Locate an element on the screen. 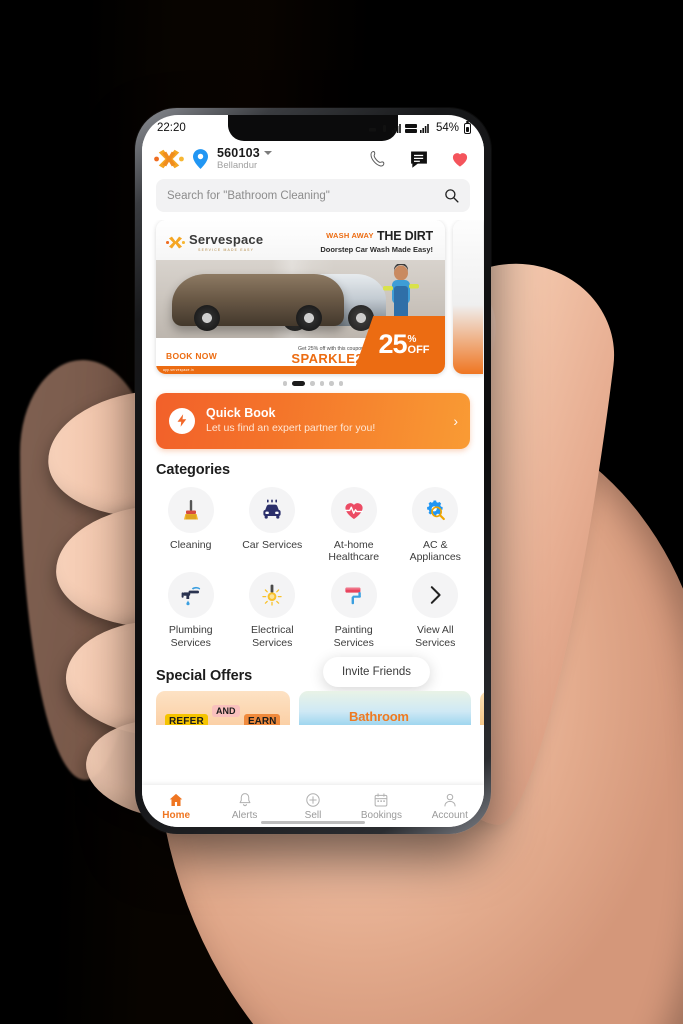 This screenshot has height=1024, width=683. chevron-down-icon is located at coordinates (267, 153).